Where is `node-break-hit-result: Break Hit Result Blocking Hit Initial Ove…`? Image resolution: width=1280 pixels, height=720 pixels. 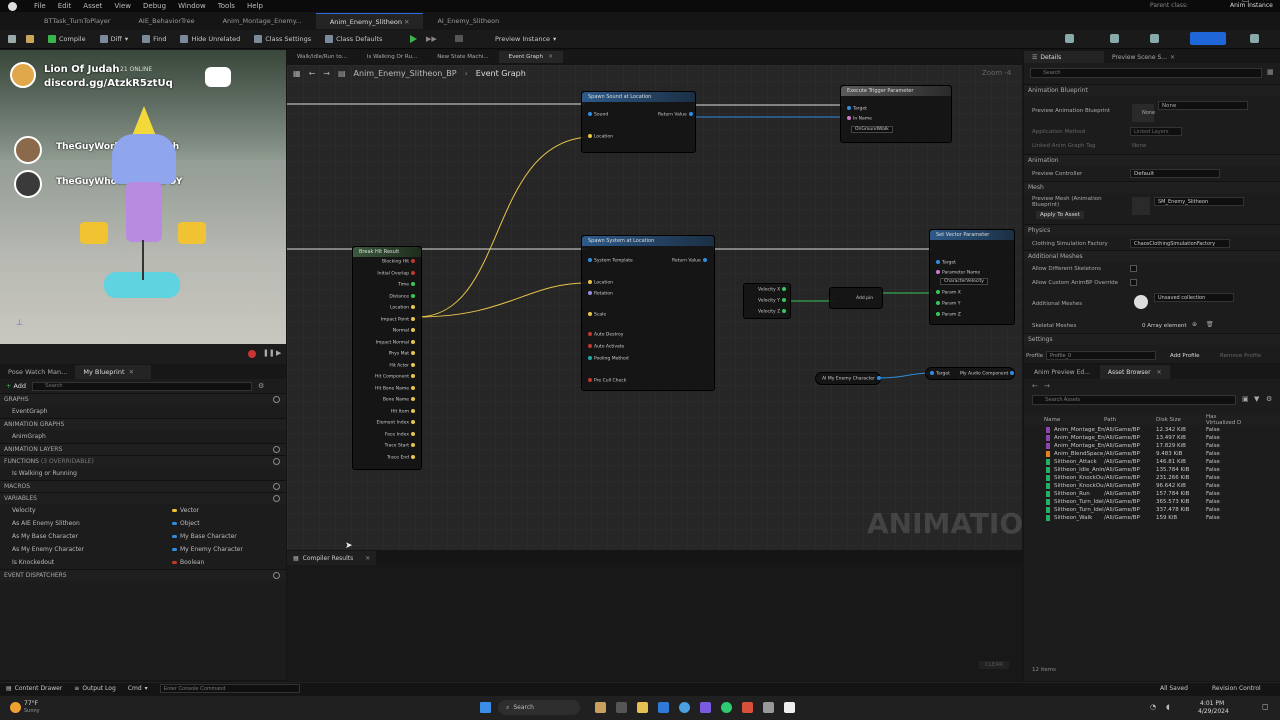 node-break-hit-result: Break Hit Result Blocking Hit Initial Ove… is located at coordinates (387, 358).